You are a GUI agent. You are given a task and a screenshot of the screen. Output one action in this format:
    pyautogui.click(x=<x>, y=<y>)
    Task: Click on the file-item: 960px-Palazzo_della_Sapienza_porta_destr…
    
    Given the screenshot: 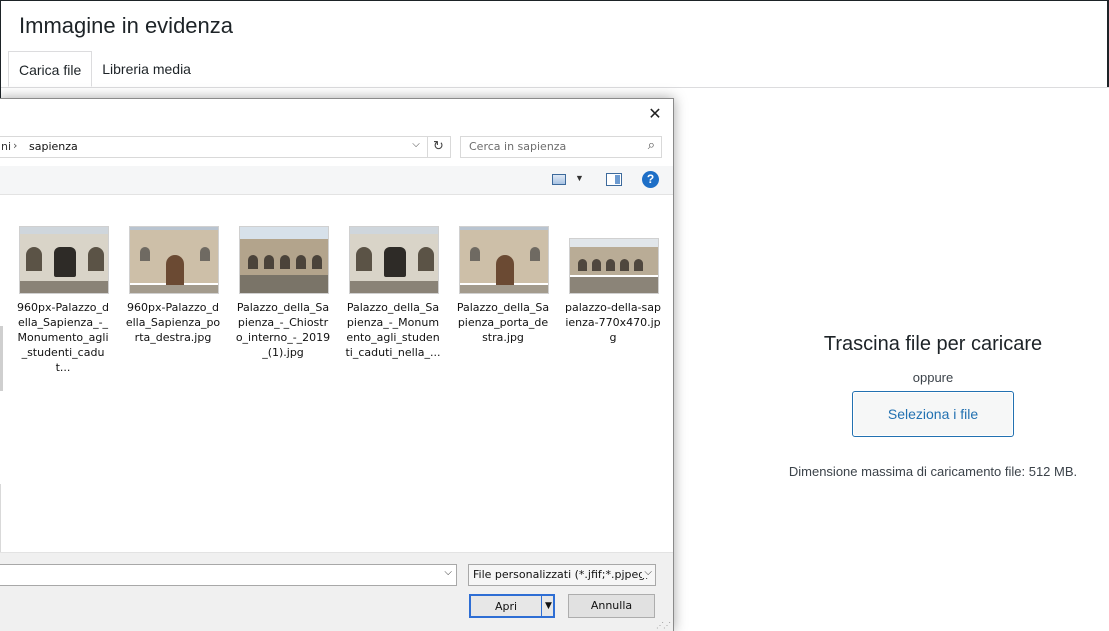 What is the action you would take?
    pyautogui.click(x=173, y=296)
    